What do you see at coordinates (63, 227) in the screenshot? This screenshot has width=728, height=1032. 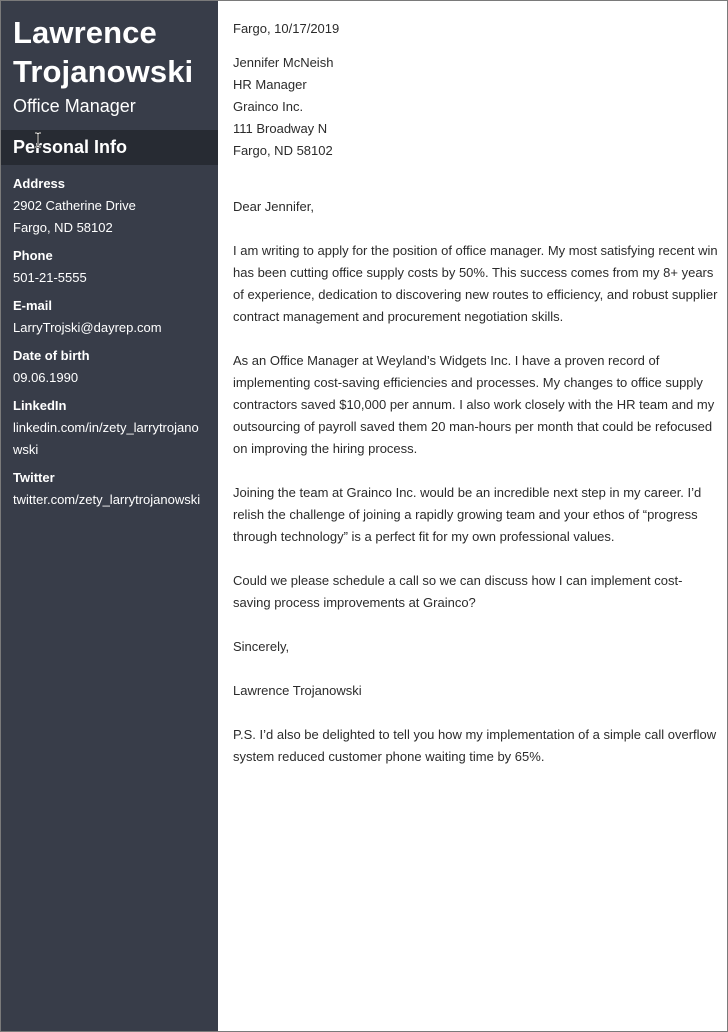 I see `info-value: Fargo, ND 58102` at bounding box center [63, 227].